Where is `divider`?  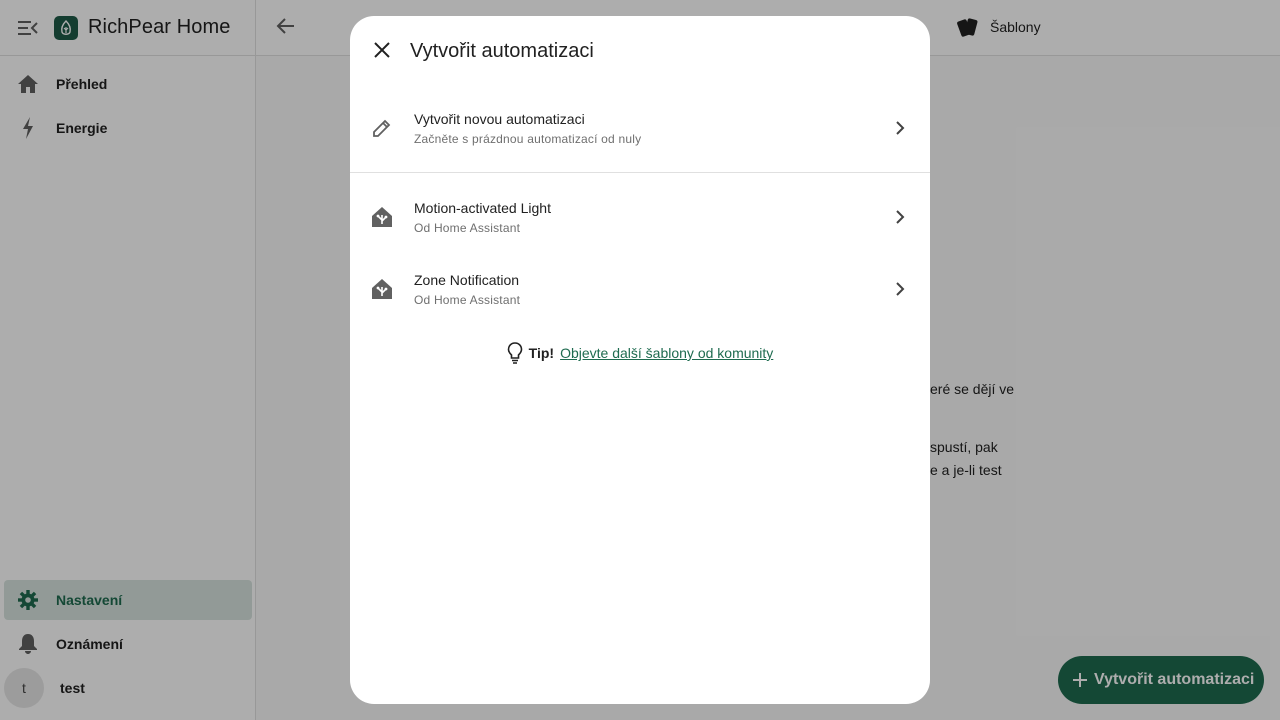
divider is located at coordinates (640, 172).